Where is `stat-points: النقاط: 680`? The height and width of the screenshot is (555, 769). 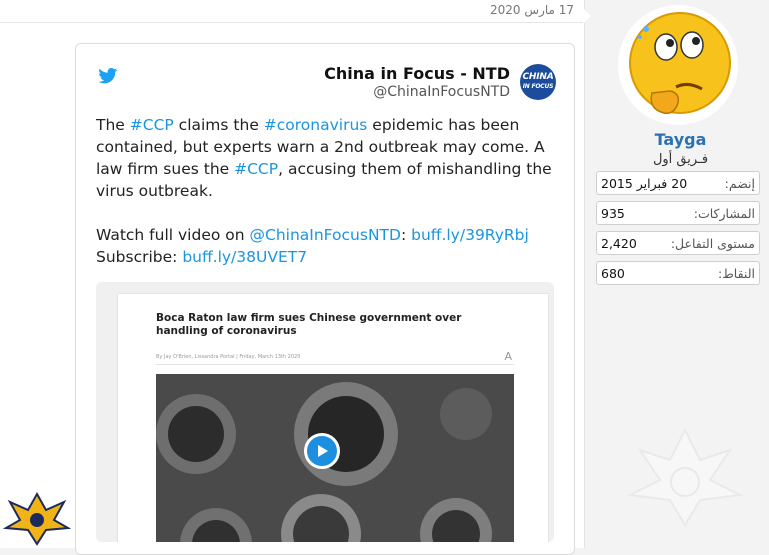 stat-points: النقاط: 680 is located at coordinates (678, 273).